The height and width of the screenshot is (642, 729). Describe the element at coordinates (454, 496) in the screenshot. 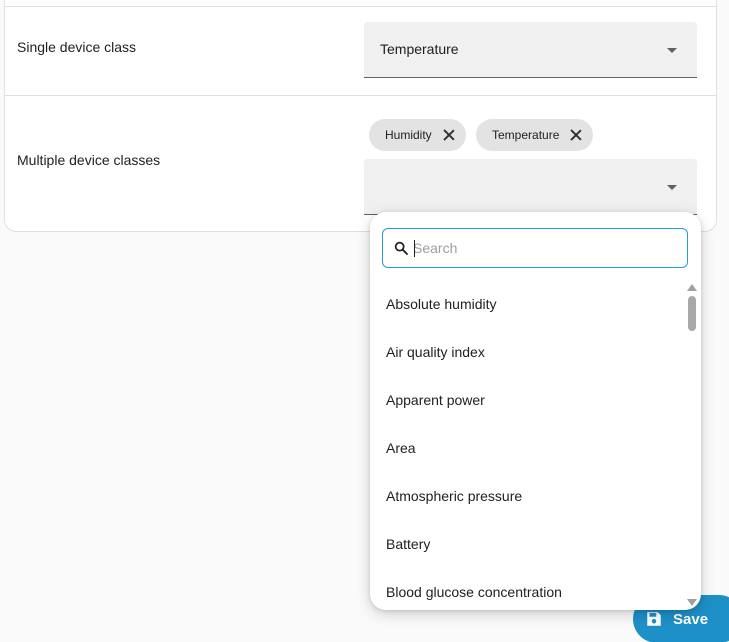

I see `option-item: Atmospheric pressure` at that location.